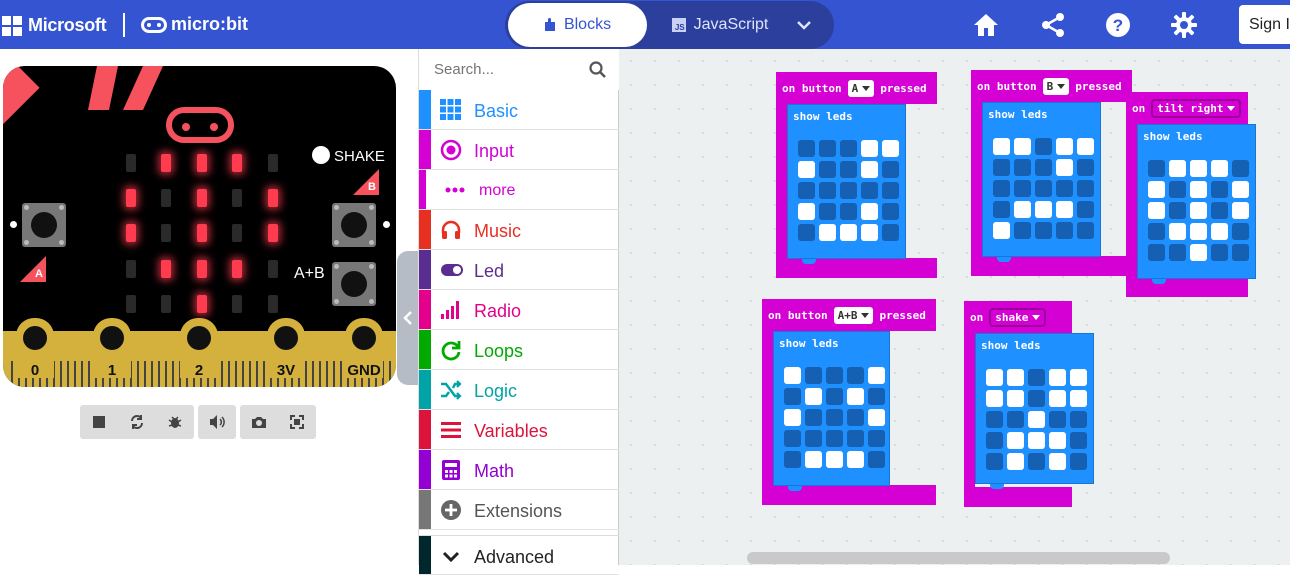 The image size is (1290, 575). I want to click on search-icon, so click(598, 70).